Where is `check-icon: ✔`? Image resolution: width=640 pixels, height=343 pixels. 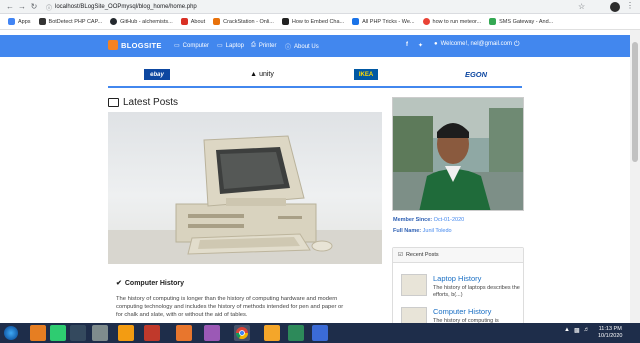
check-icon: ✔ is located at coordinates (119, 283).